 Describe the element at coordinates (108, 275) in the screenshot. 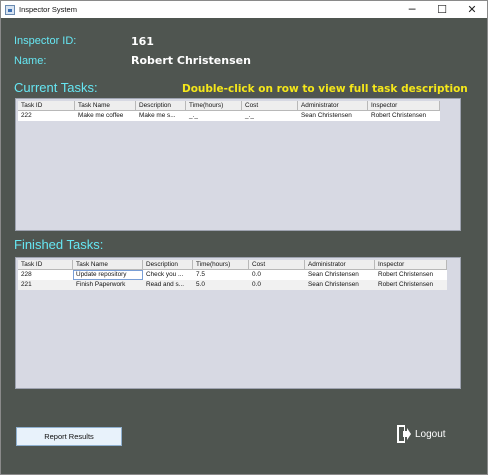

I see `table-cell: Update repository` at that location.